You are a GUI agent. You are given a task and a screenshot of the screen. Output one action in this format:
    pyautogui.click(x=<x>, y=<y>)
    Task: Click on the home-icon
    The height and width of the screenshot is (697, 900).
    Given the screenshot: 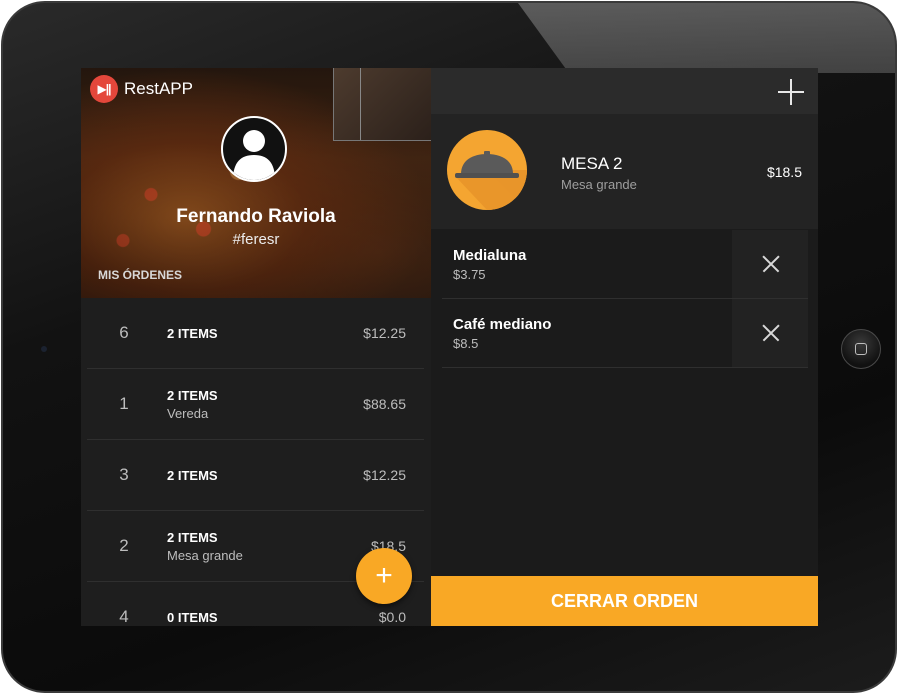 What is the action you would take?
    pyautogui.click(x=861, y=349)
    